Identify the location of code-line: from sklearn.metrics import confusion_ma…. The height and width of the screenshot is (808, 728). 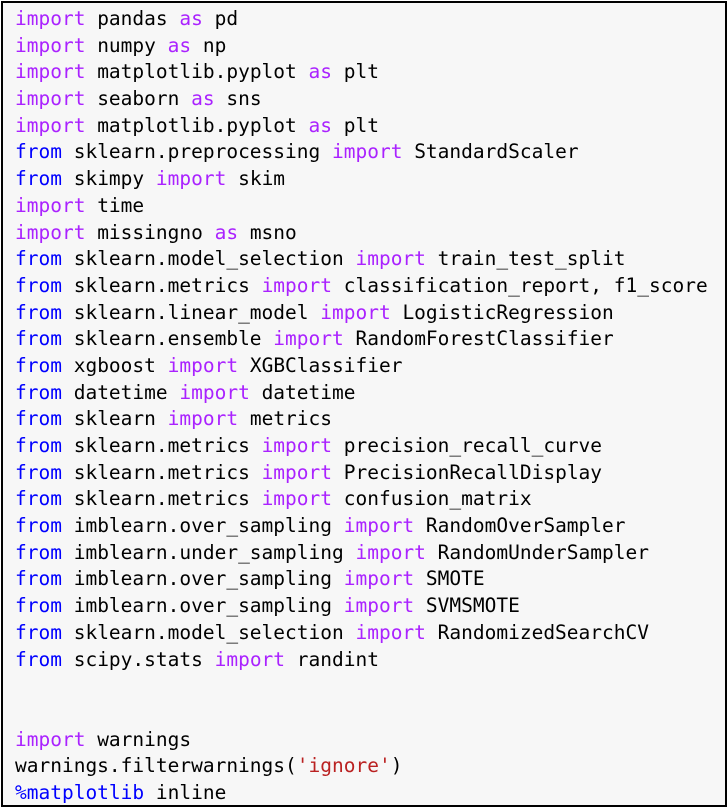
(361, 499).